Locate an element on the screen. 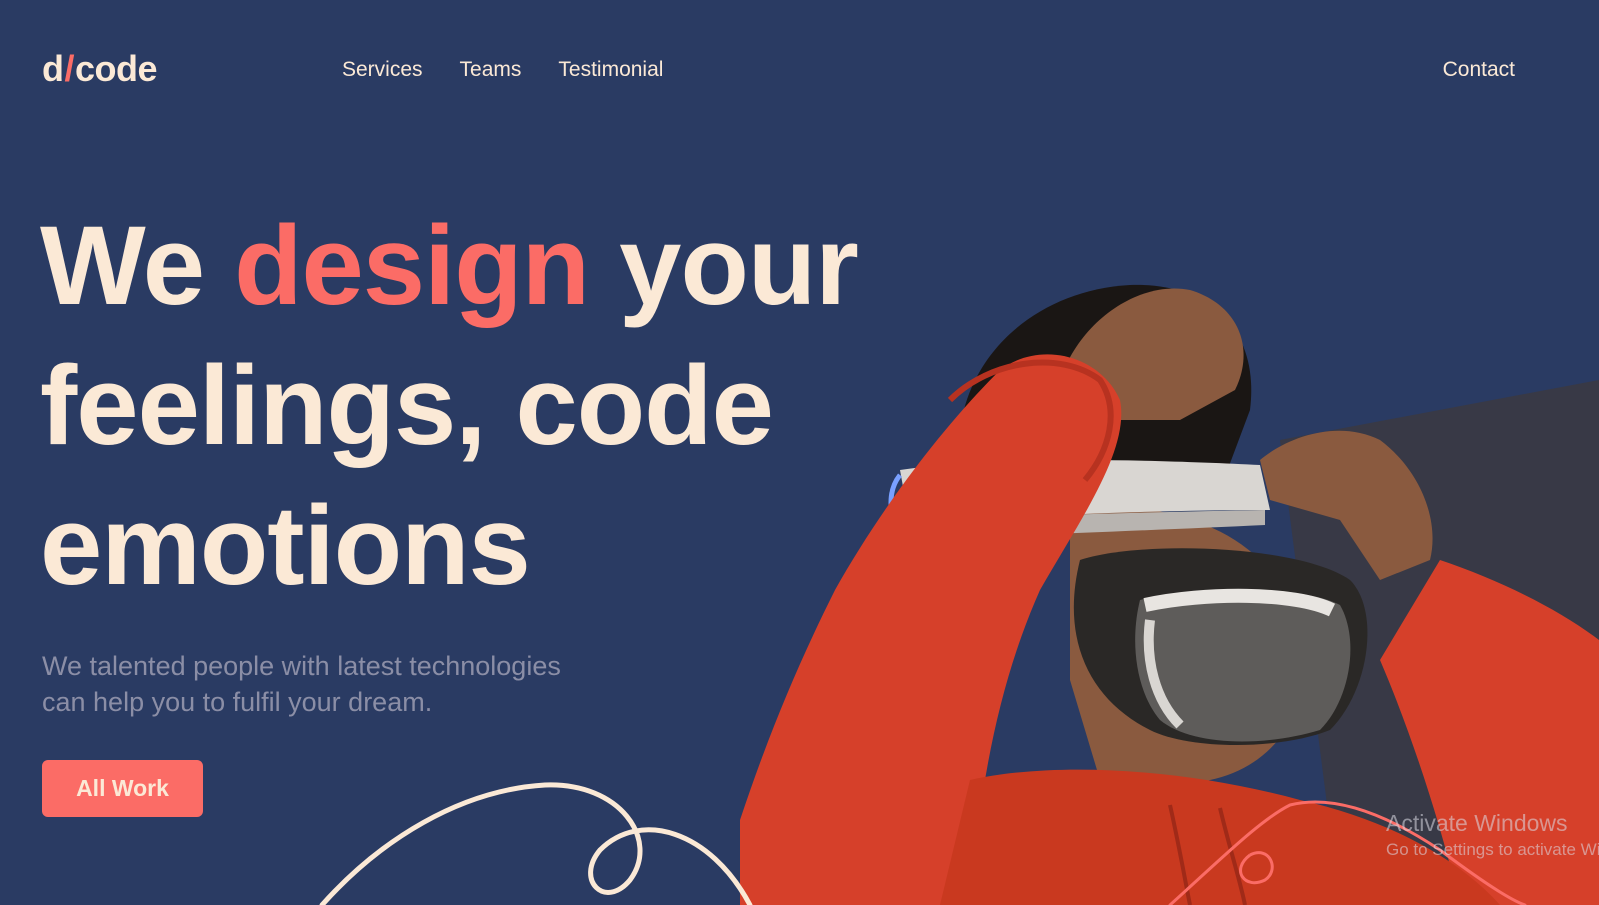 The height and width of the screenshot is (905, 1599). logo-text-left: d is located at coordinates (53, 68).